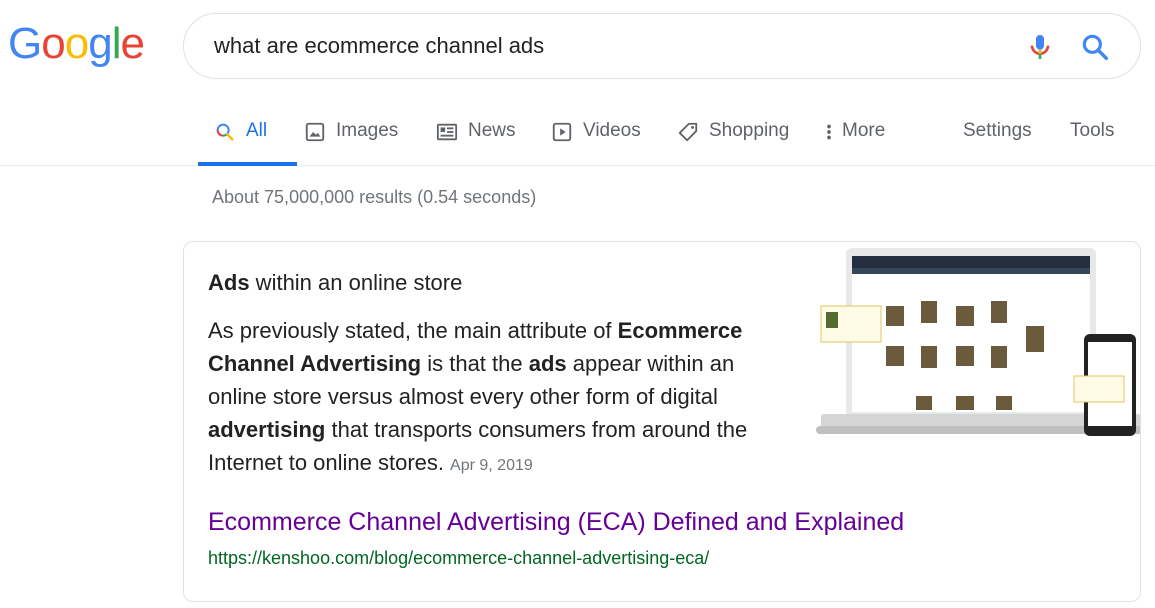  I want to click on more-vert-icon, so click(829, 132).